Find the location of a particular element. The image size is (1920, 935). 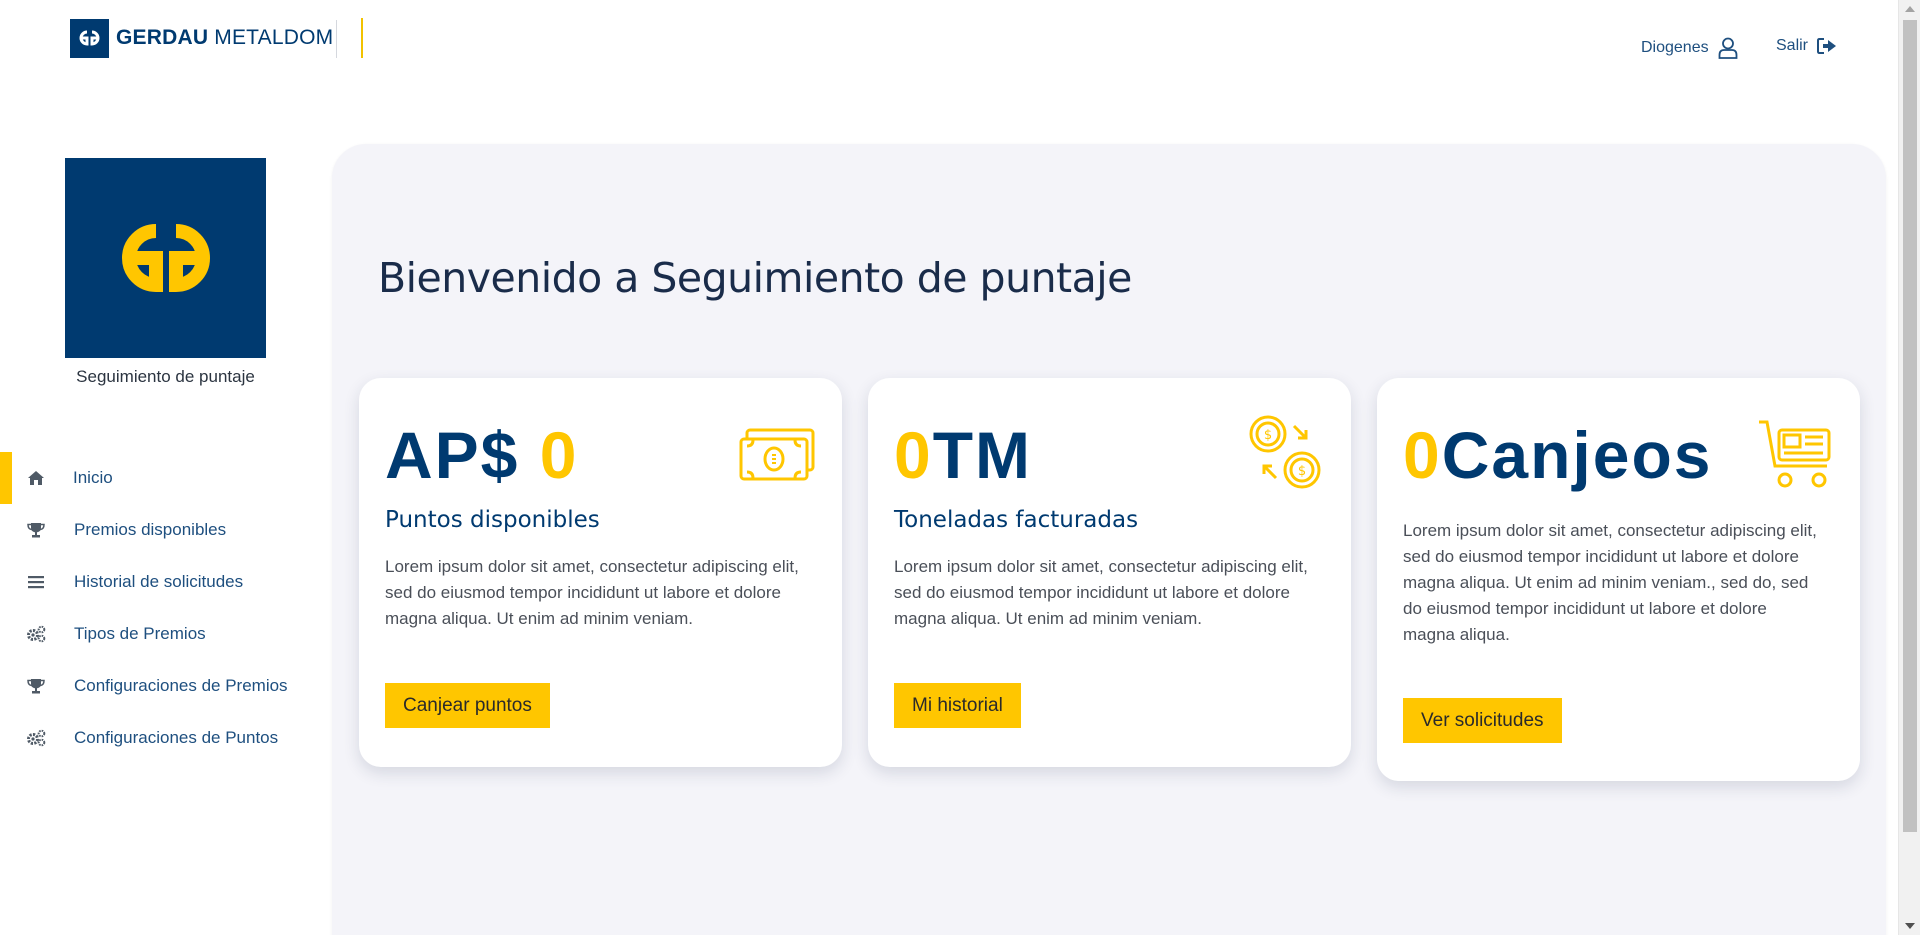

sidebar-item-premios-disponibles: Premios disponibles is located at coordinates (160, 530).